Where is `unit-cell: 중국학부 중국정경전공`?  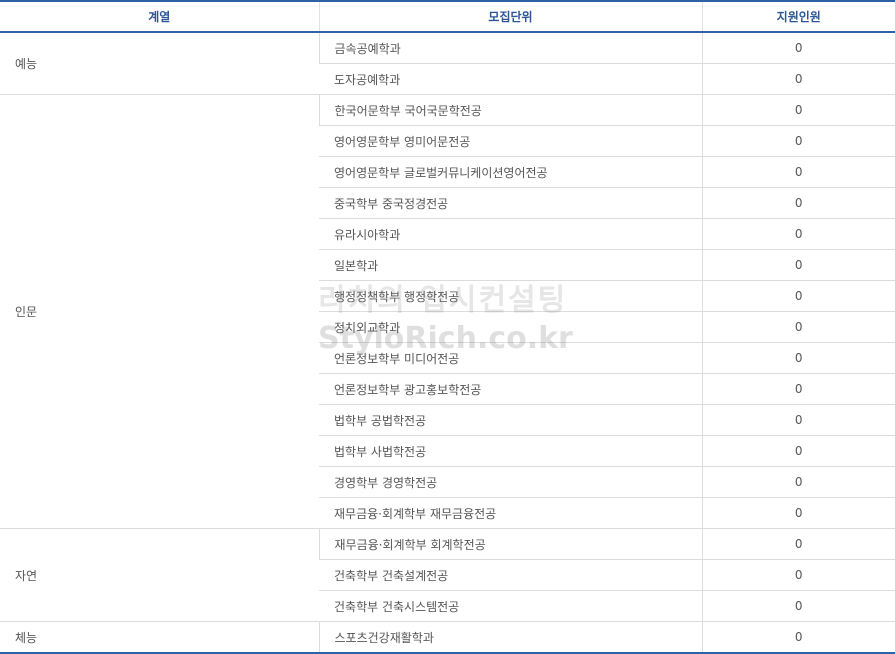
unit-cell: 중국학부 중국정경전공 is located at coordinates (510, 203).